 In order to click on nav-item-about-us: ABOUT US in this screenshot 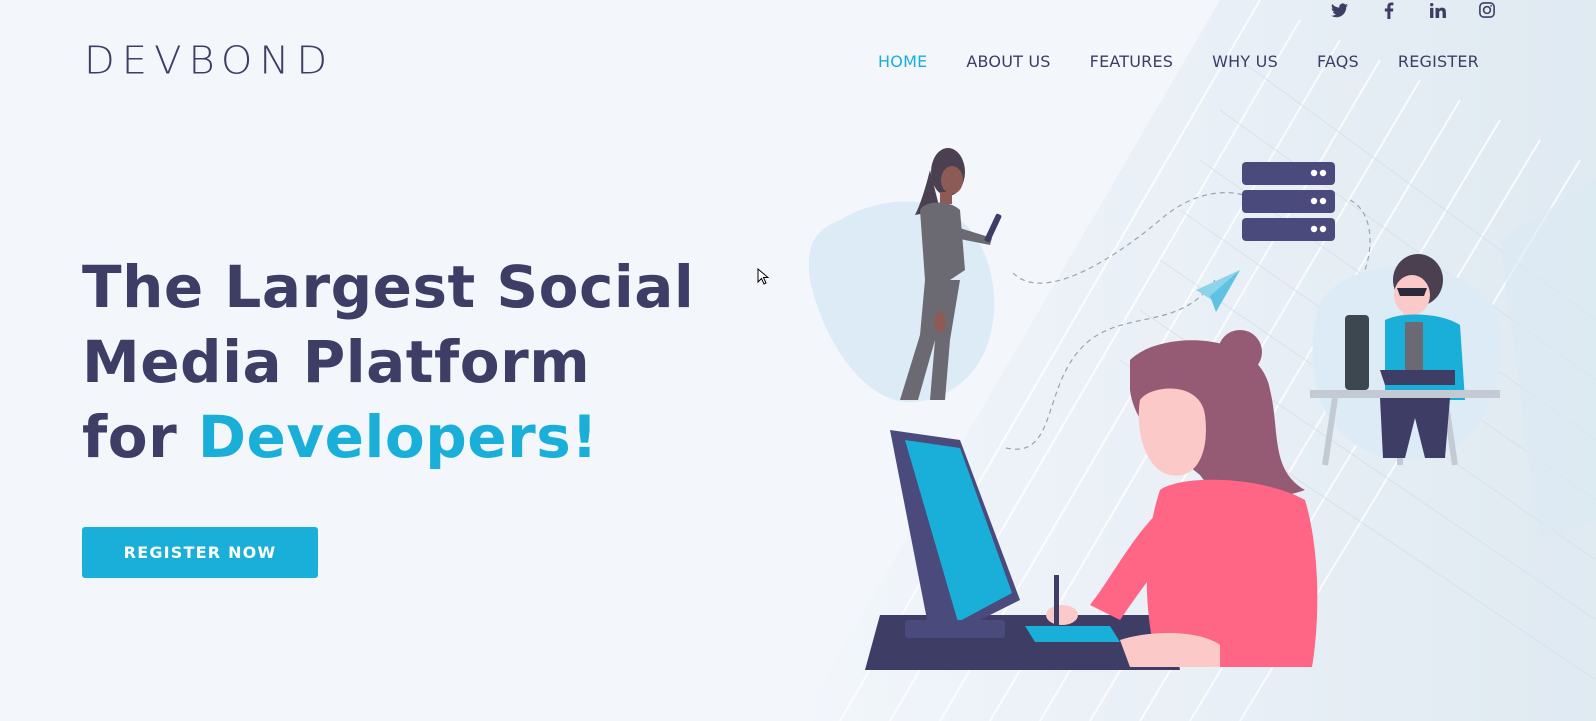, I will do `click(1008, 61)`.